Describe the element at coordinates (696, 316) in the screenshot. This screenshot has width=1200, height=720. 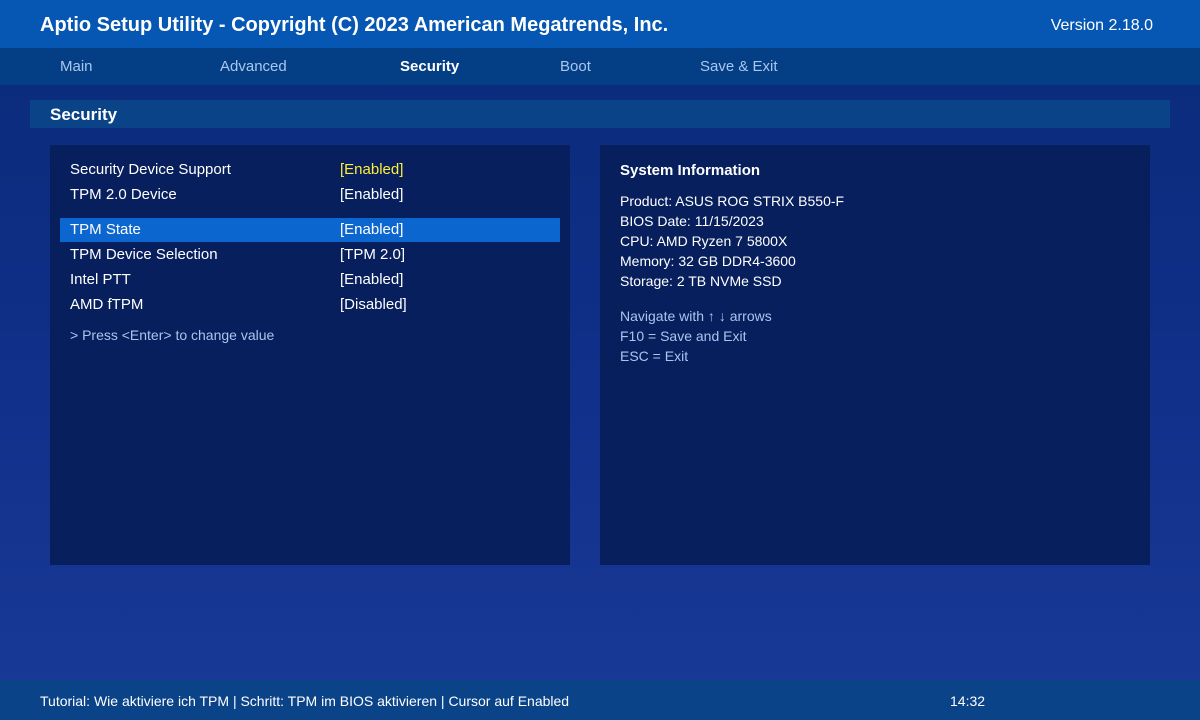
I see `help-navigate: Navigate with ↑ ↓ arrows` at that location.